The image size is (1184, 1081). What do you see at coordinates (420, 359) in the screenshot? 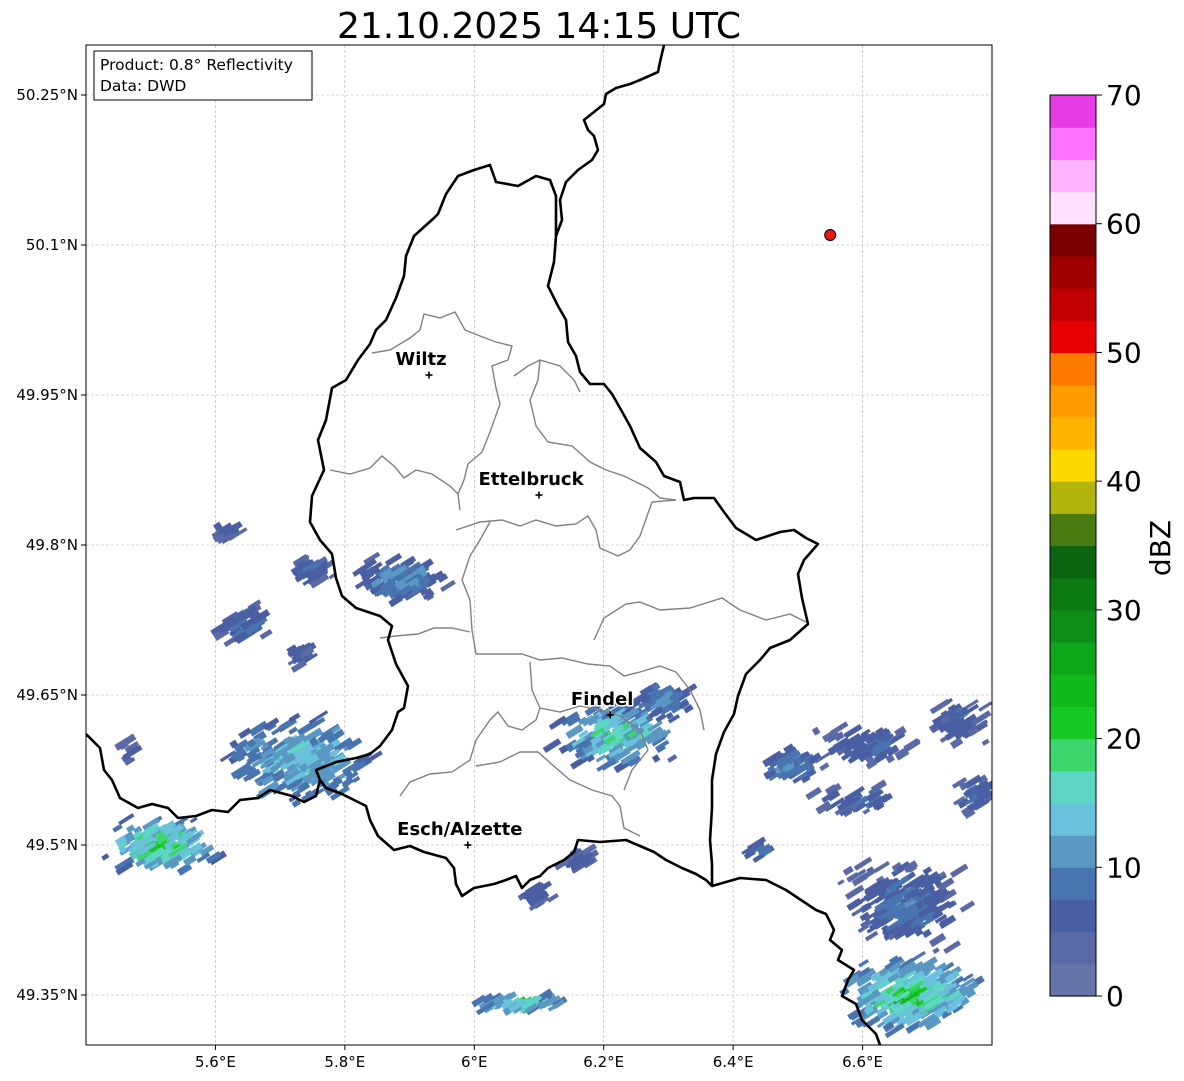
I see `city-label: Wiltz` at bounding box center [420, 359].